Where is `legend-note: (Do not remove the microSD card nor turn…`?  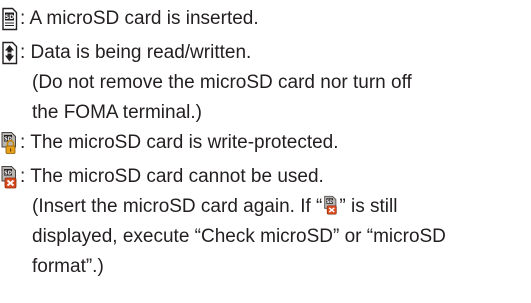 legend-note: (Do not remove the microSD card nor turn… is located at coordinates (265, 83).